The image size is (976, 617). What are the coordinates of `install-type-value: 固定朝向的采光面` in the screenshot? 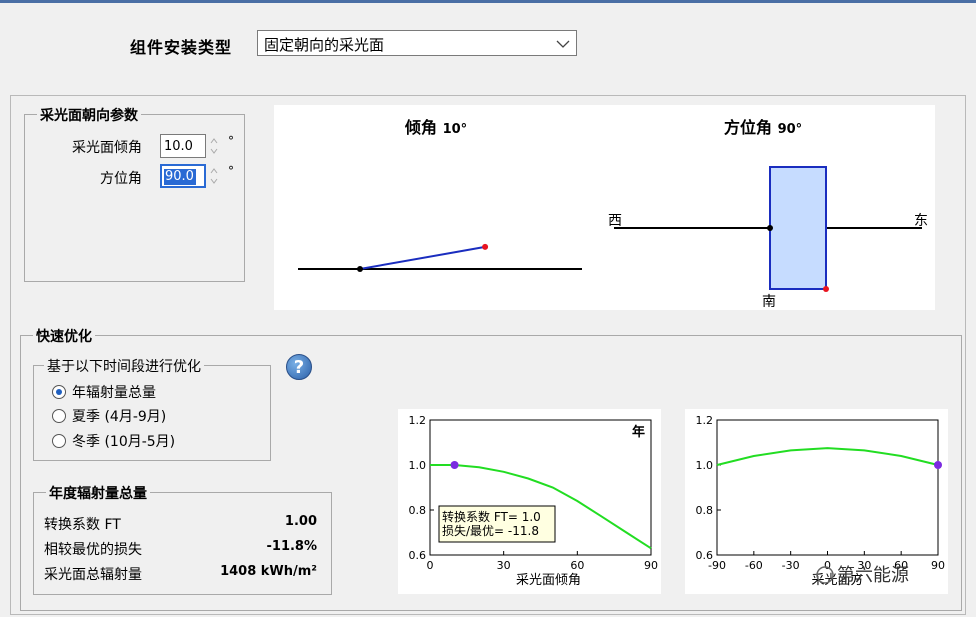 It's located at (324, 45).